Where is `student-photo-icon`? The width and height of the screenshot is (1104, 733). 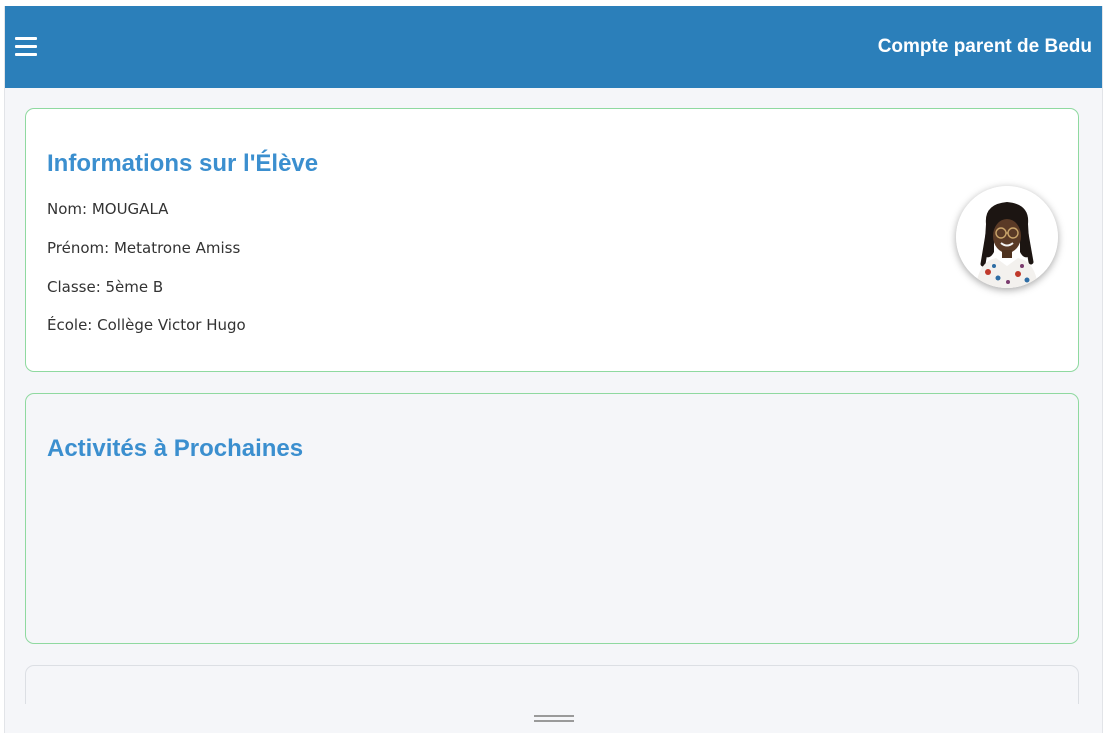 student-photo-icon is located at coordinates (1007, 237).